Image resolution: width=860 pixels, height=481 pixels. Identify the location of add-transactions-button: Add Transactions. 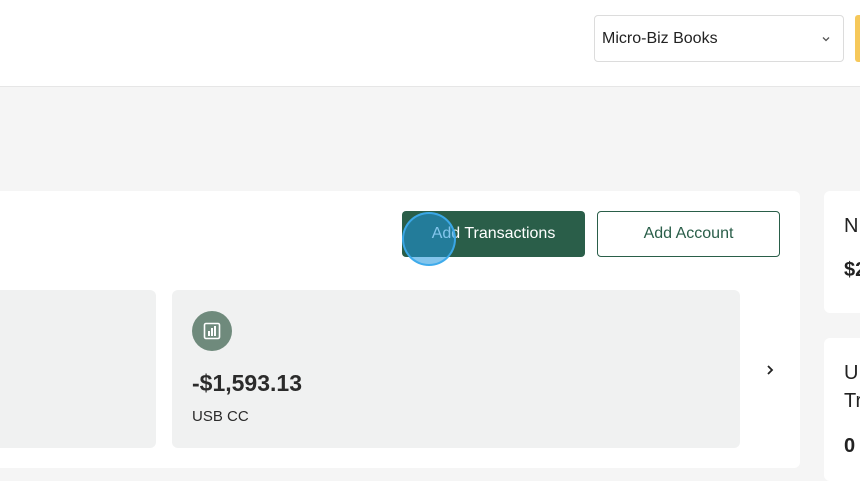
(493, 234).